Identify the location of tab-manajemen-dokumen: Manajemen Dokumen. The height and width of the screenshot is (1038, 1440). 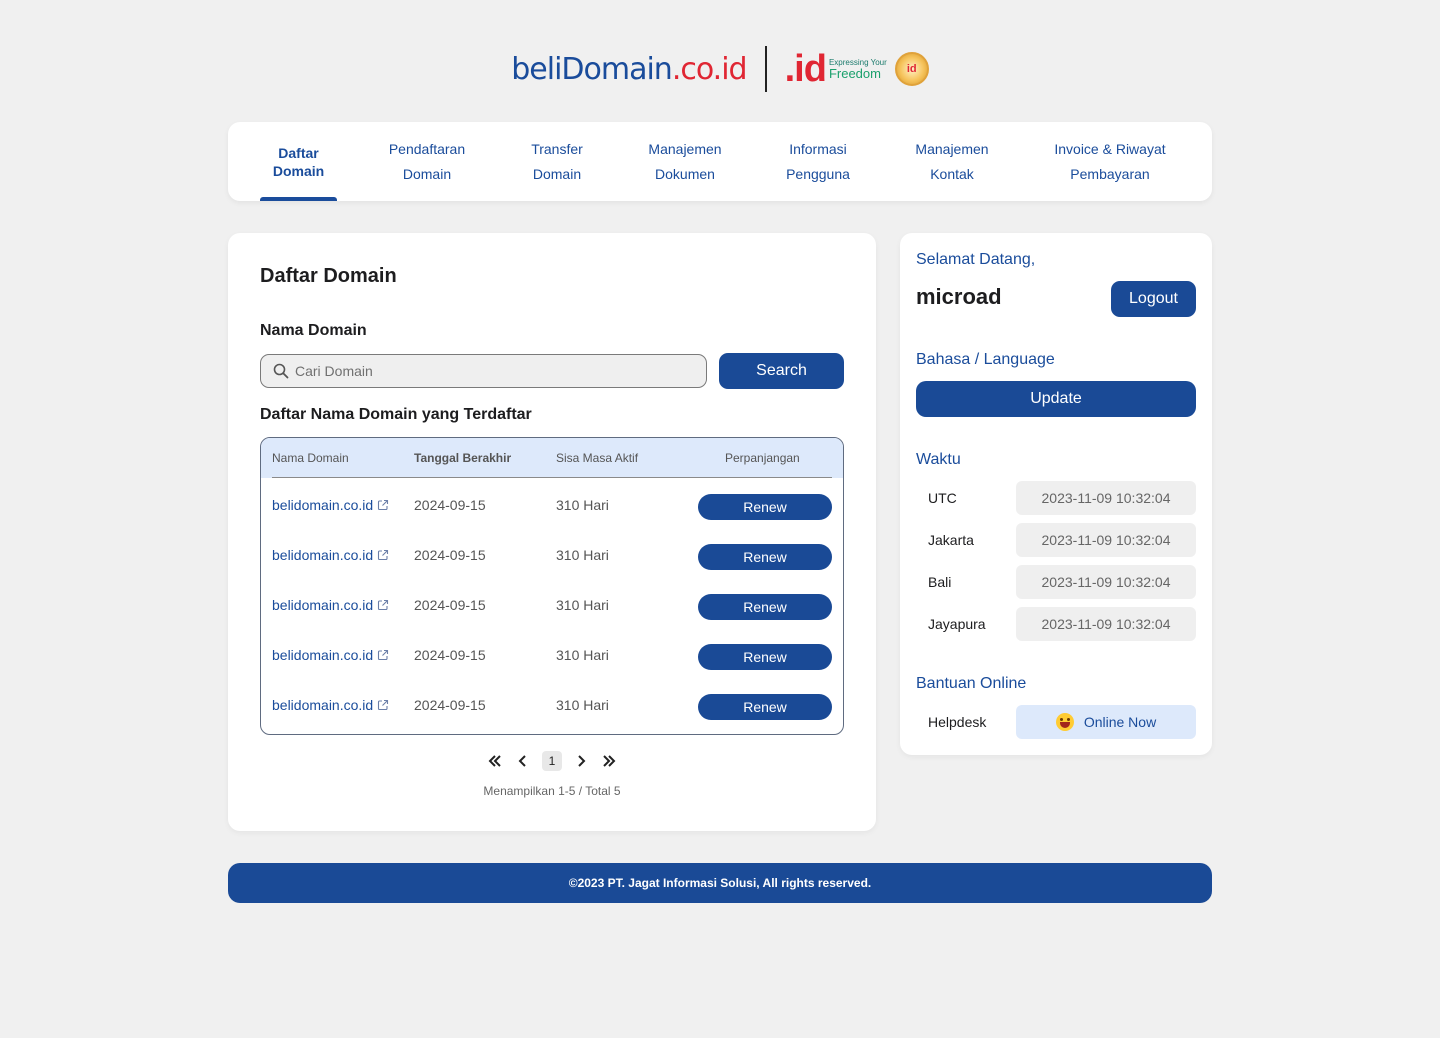
(685, 161).